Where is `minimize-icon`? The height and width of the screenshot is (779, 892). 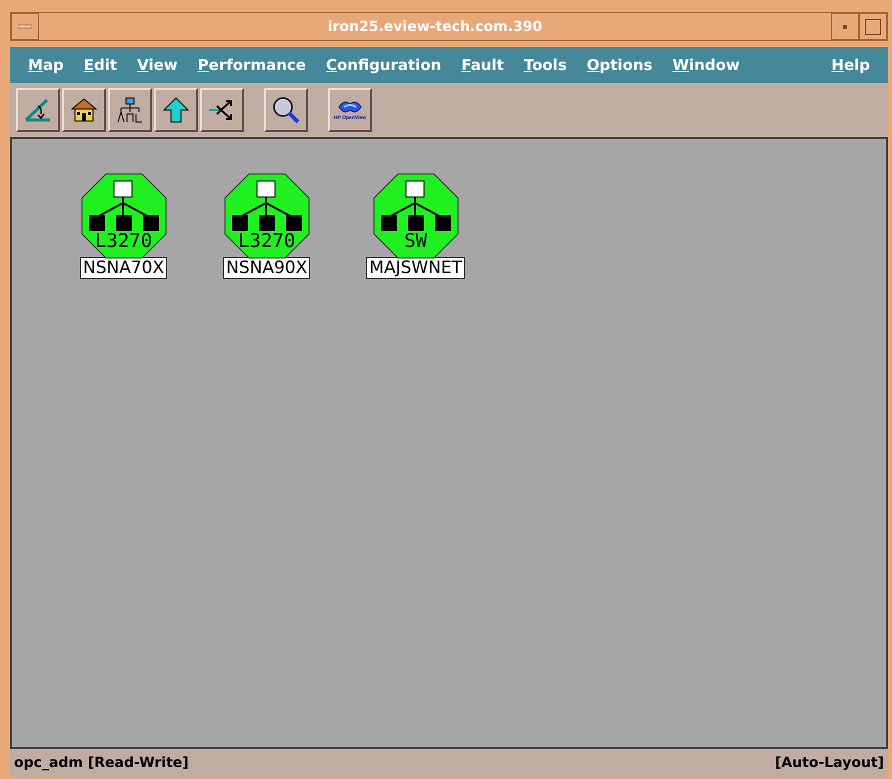
minimize-icon is located at coordinates (845, 26).